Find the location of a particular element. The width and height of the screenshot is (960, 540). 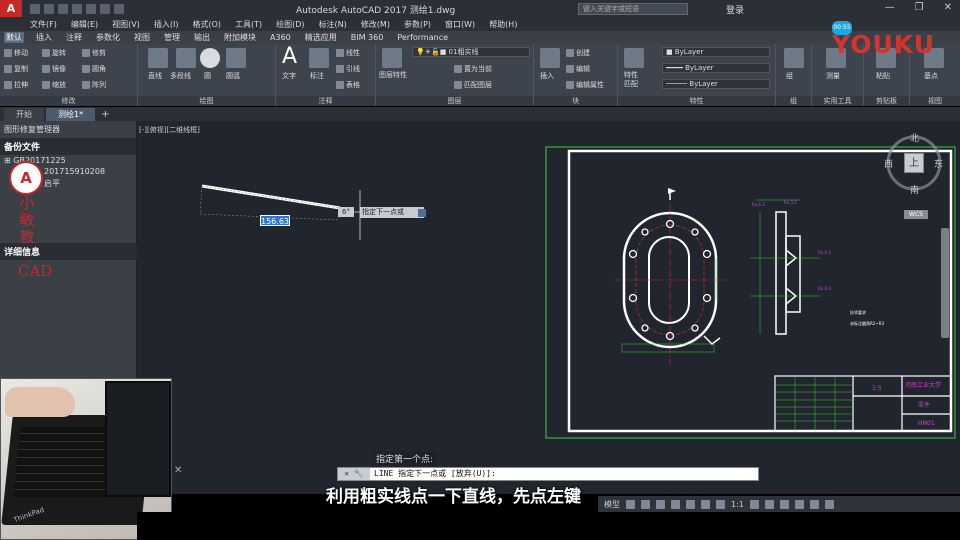

set-current-button: 置为当前 is located at coordinates (473, 69).